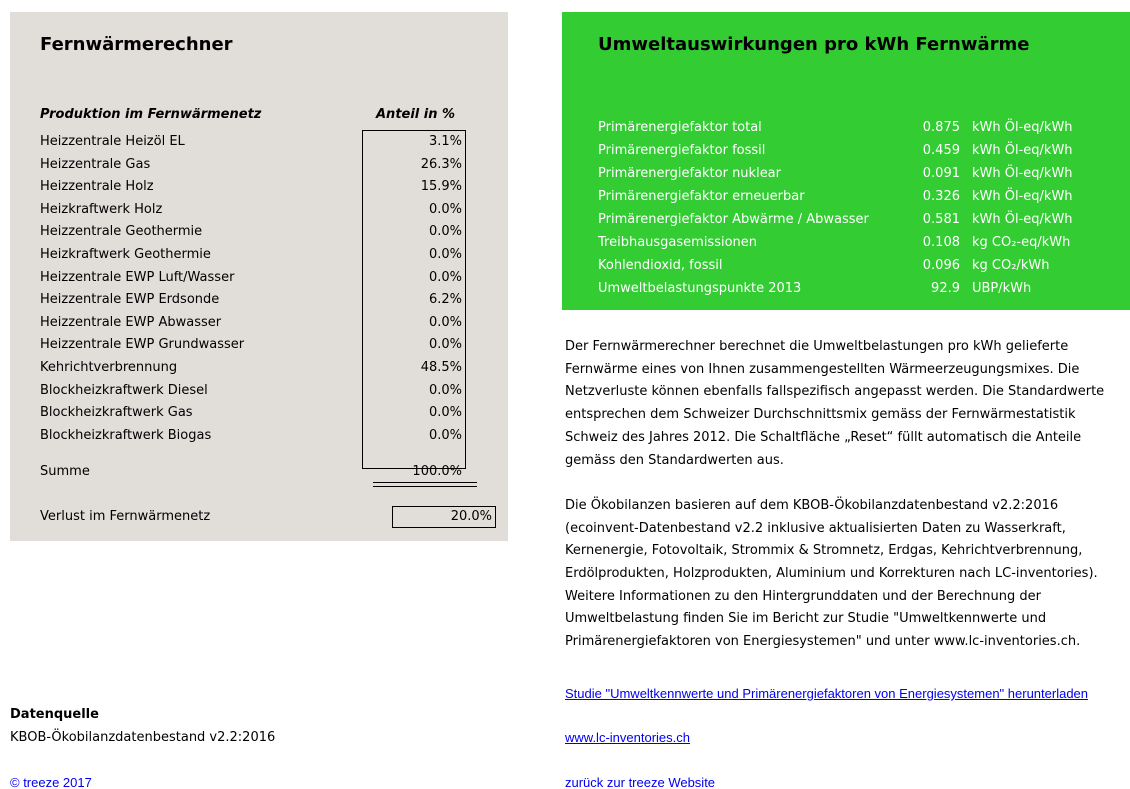  What do you see at coordinates (255, 368) in the screenshot?
I see `production-row: Kehrichtverbrennung 48.5%` at bounding box center [255, 368].